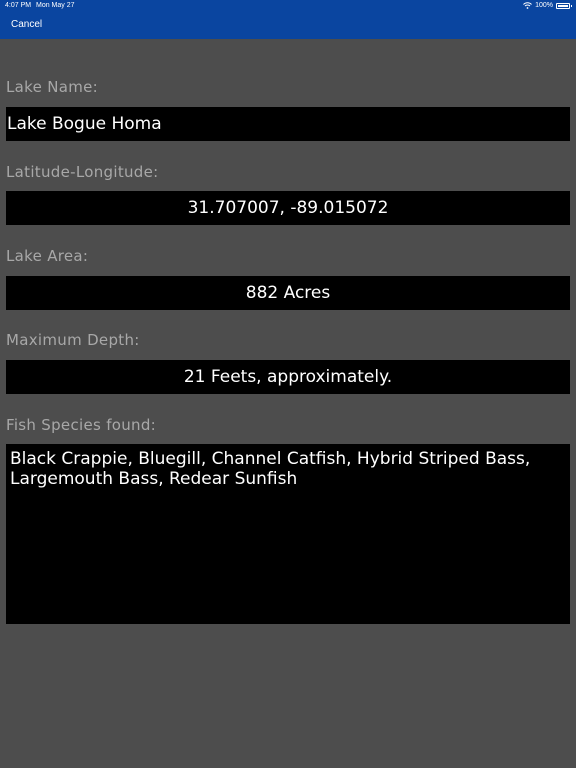 Image resolution: width=576 pixels, height=768 pixels. What do you see at coordinates (18, 5) in the screenshot?
I see `status-time: 4:07 PM` at bounding box center [18, 5].